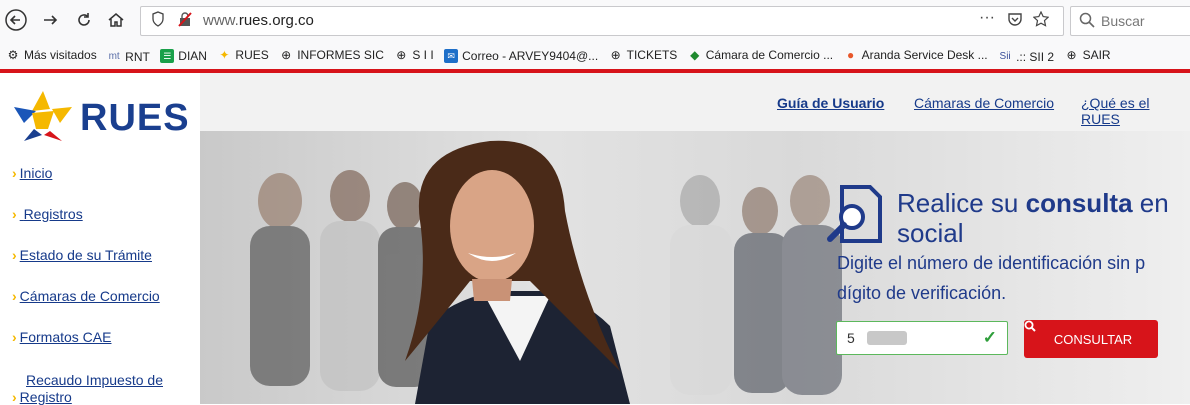 The image size is (1190, 405). I want to click on nit-input: 5 ✓, so click(922, 338).